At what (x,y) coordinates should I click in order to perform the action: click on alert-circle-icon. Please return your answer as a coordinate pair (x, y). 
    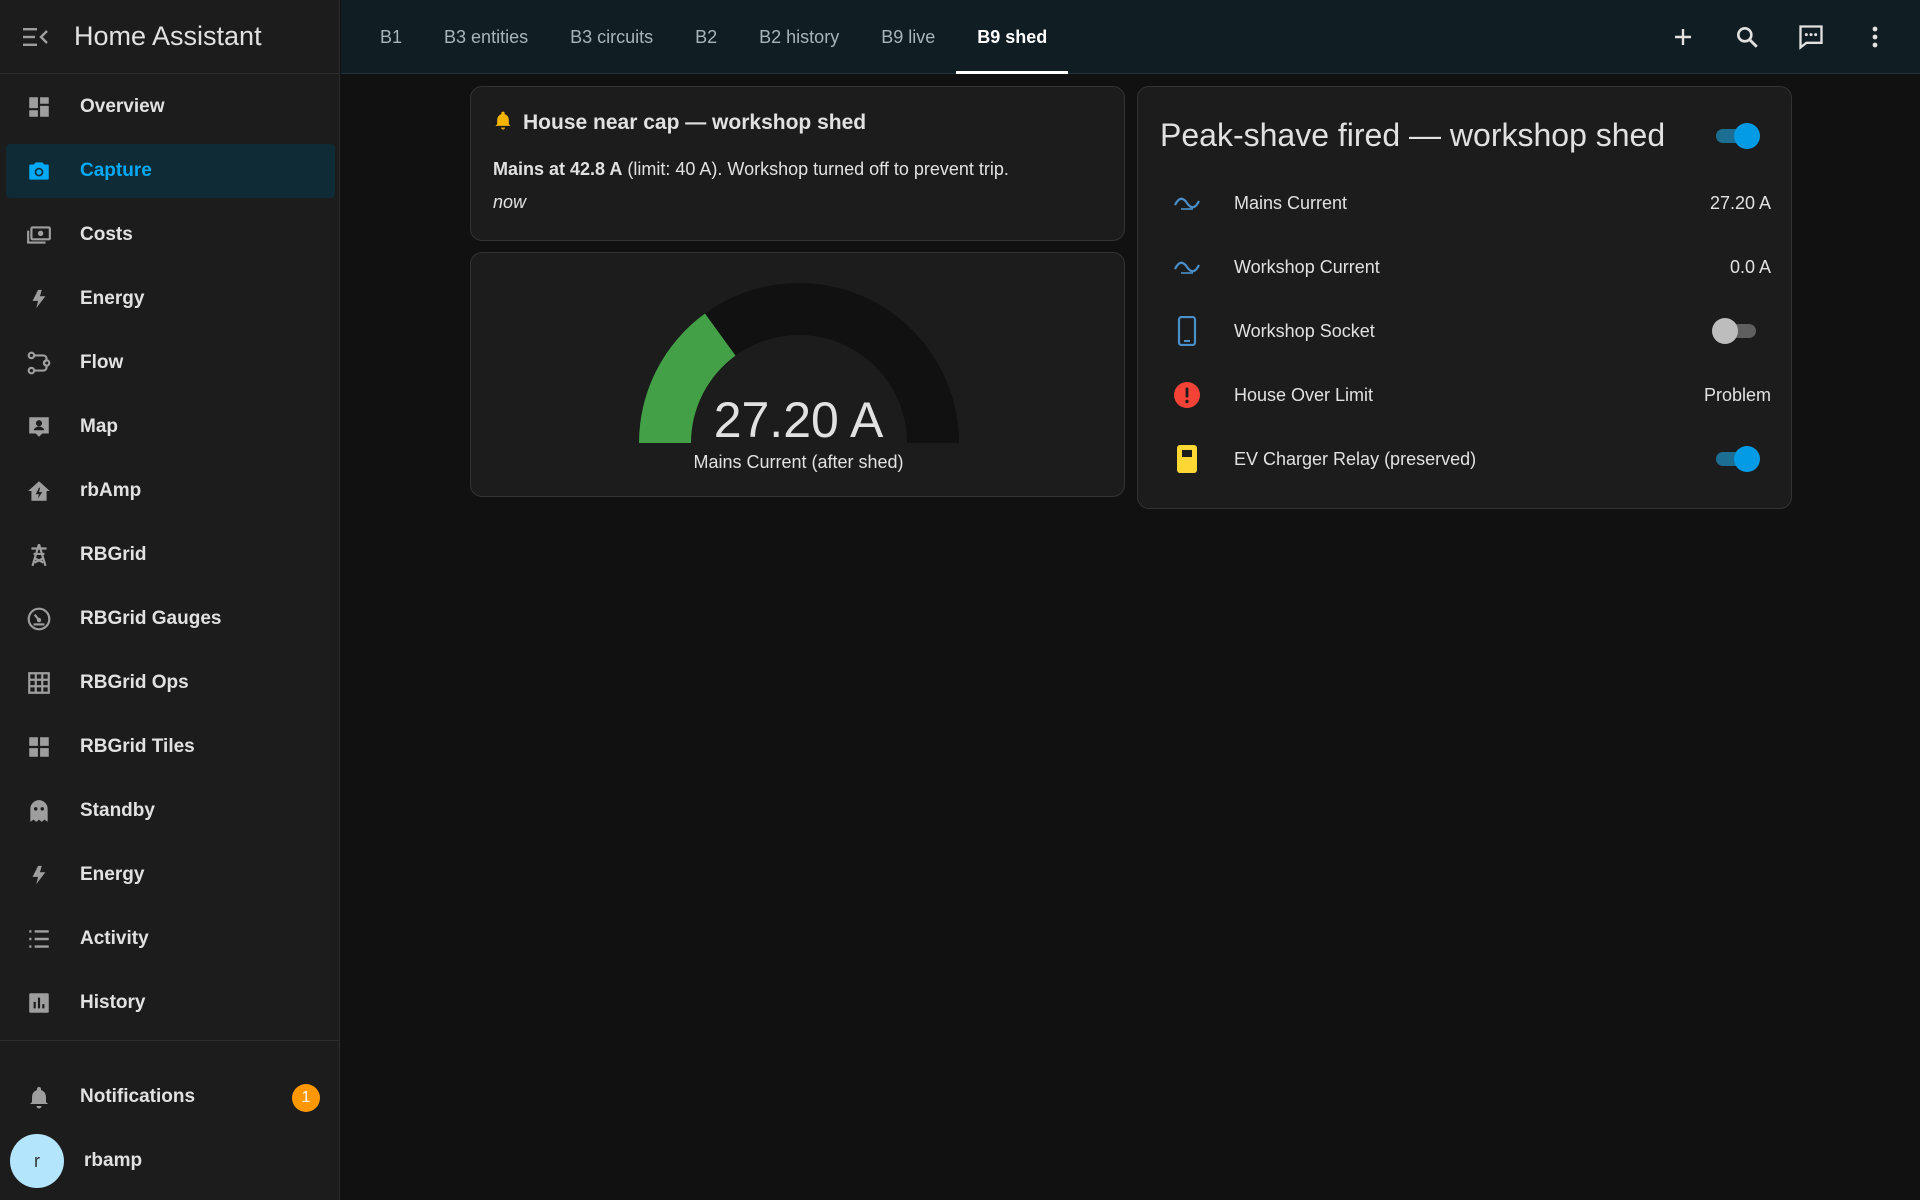
    Looking at the image, I should click on (1187, 395).